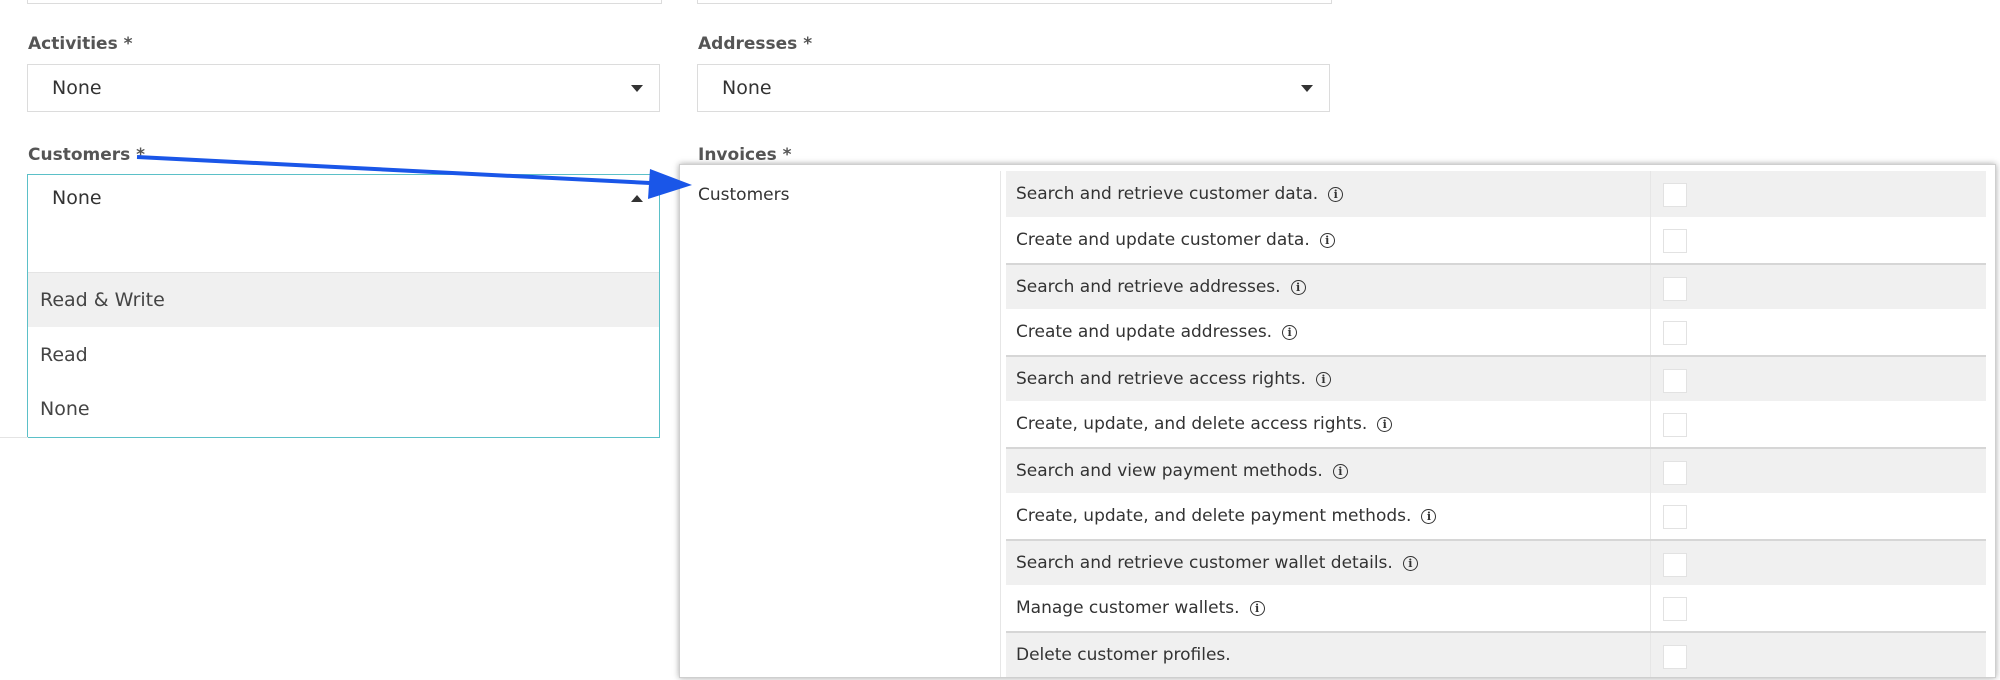  I want to click on arrow-line, so click(393, 170).